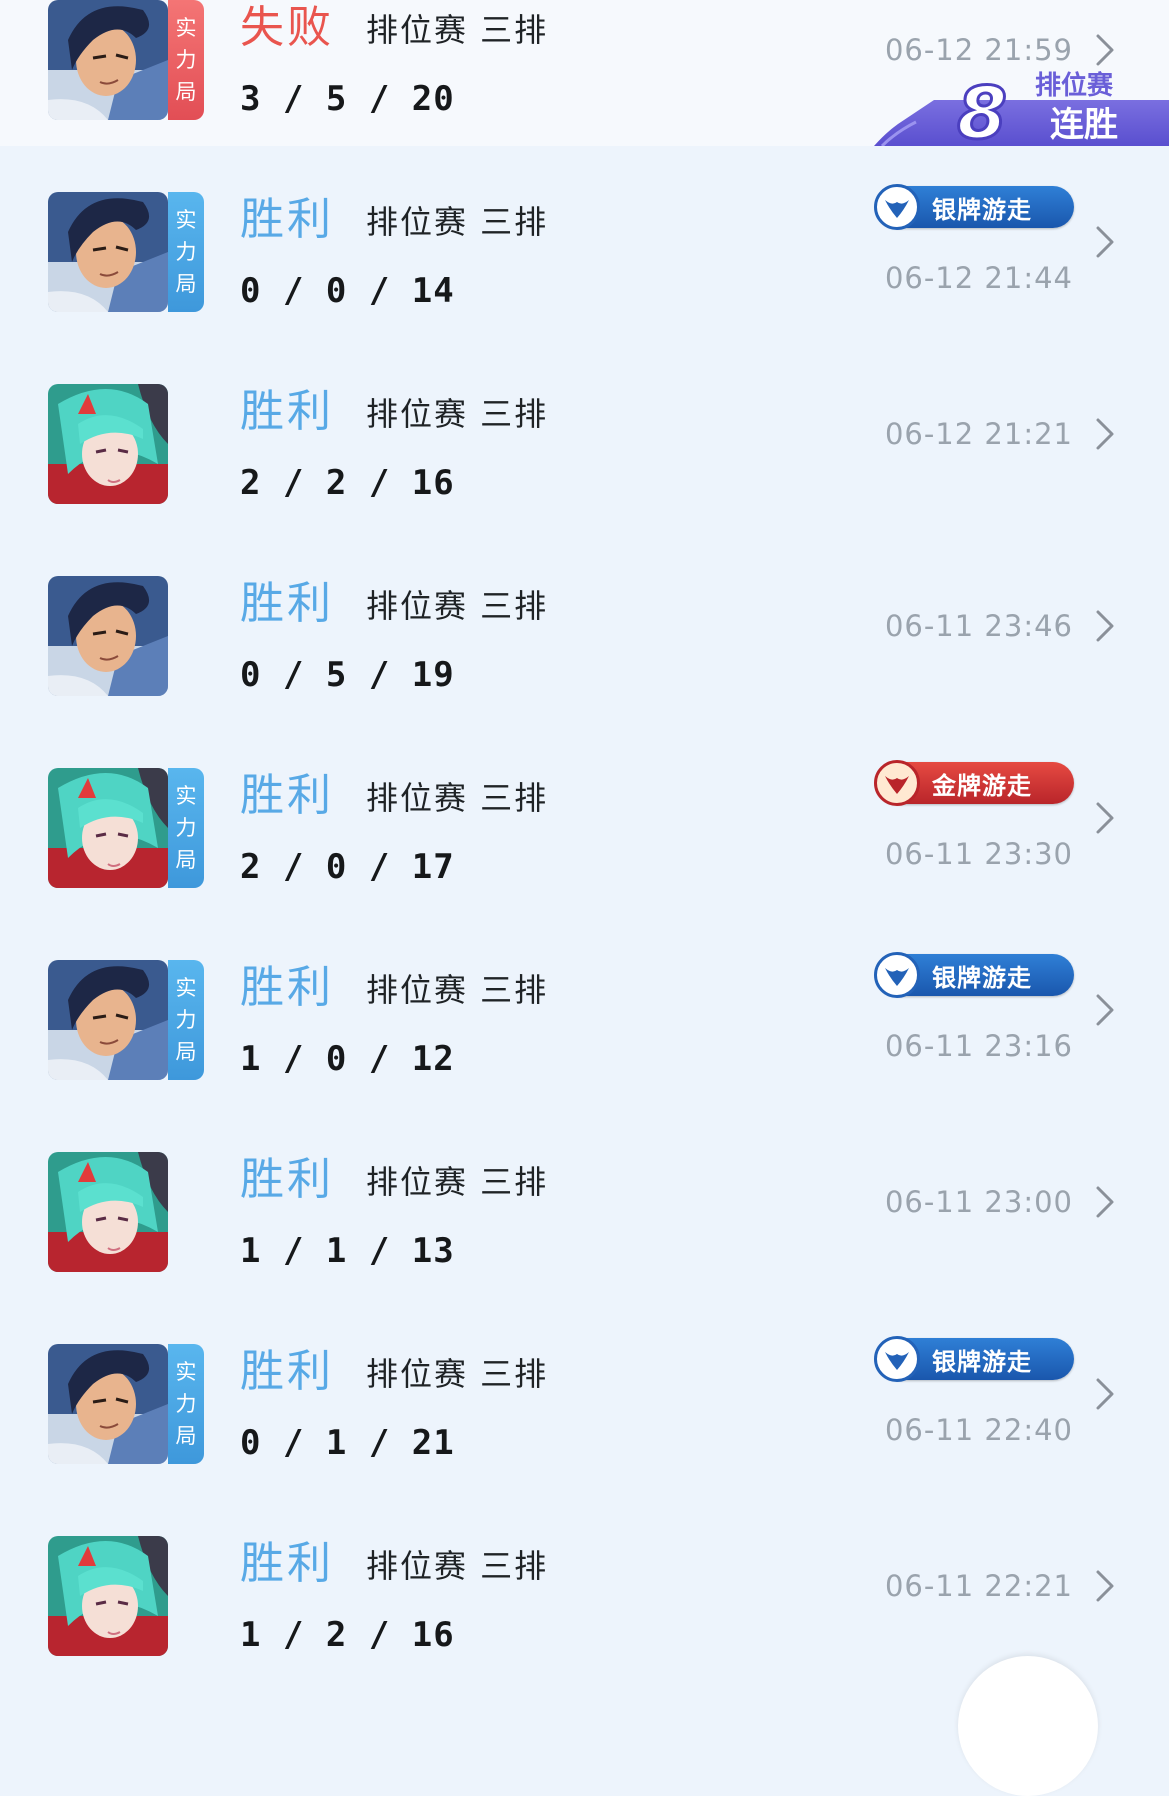  What do you see at coordinates (982, 108) in the screenshot?
I see `streak-count: 8` at bounding box center [982, 108].